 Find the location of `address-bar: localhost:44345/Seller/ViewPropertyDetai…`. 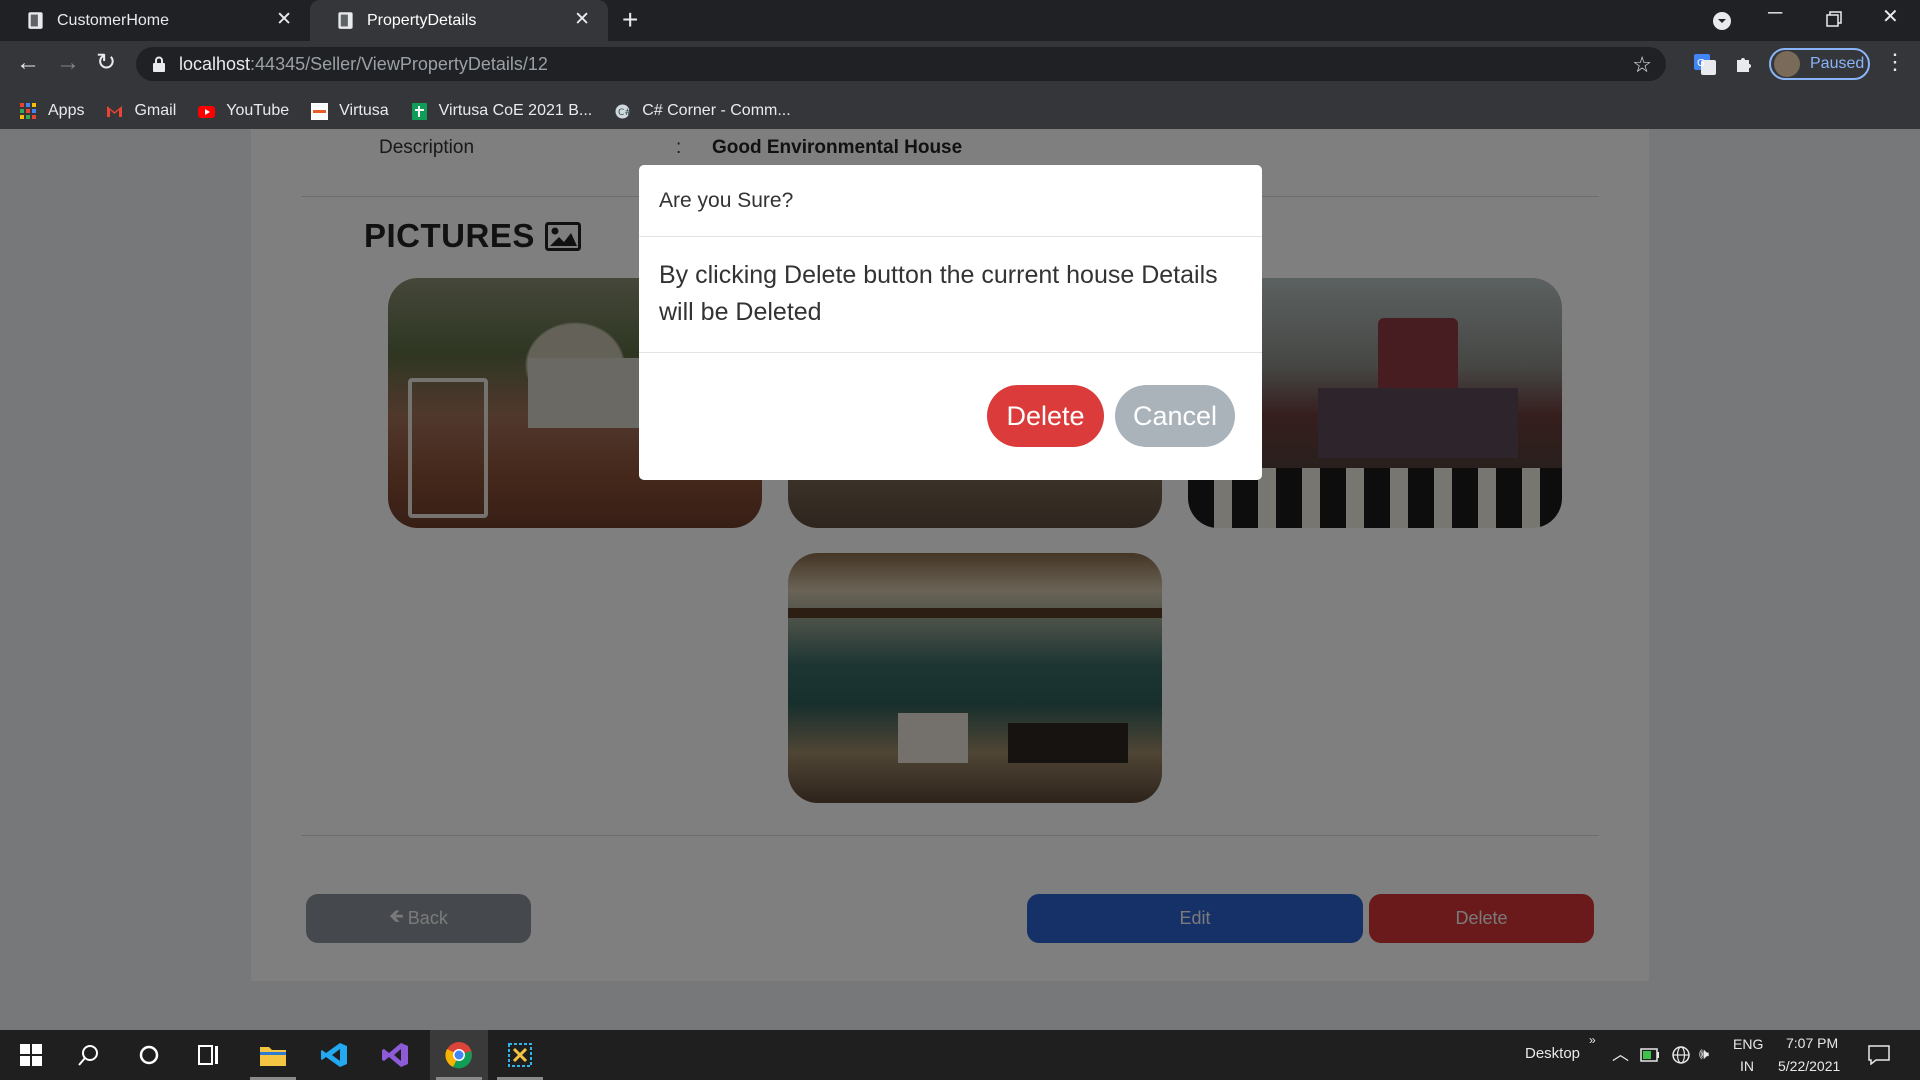

address-bar: localhost:44345/Seller/ViewPropertyDetai… is located at coordinates (901, 64).